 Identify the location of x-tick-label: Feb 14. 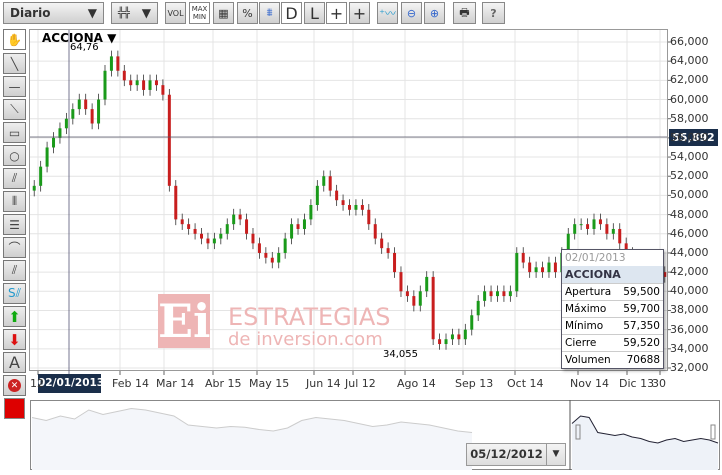
(130, 383).